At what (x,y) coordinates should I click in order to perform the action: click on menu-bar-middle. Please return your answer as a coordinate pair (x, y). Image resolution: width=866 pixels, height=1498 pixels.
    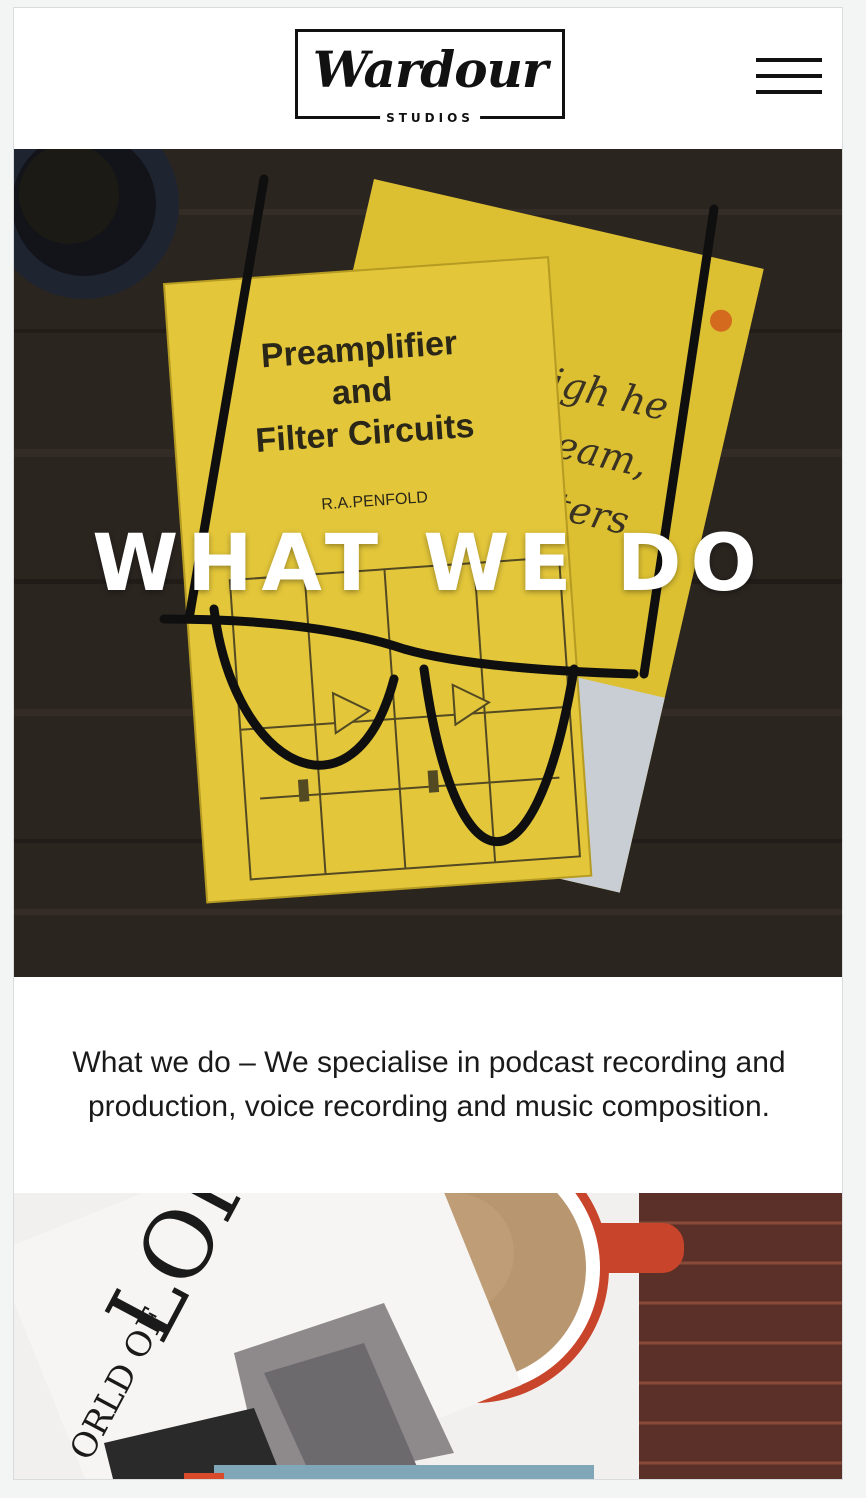
    Looking at the image, I should click on (789, 76).